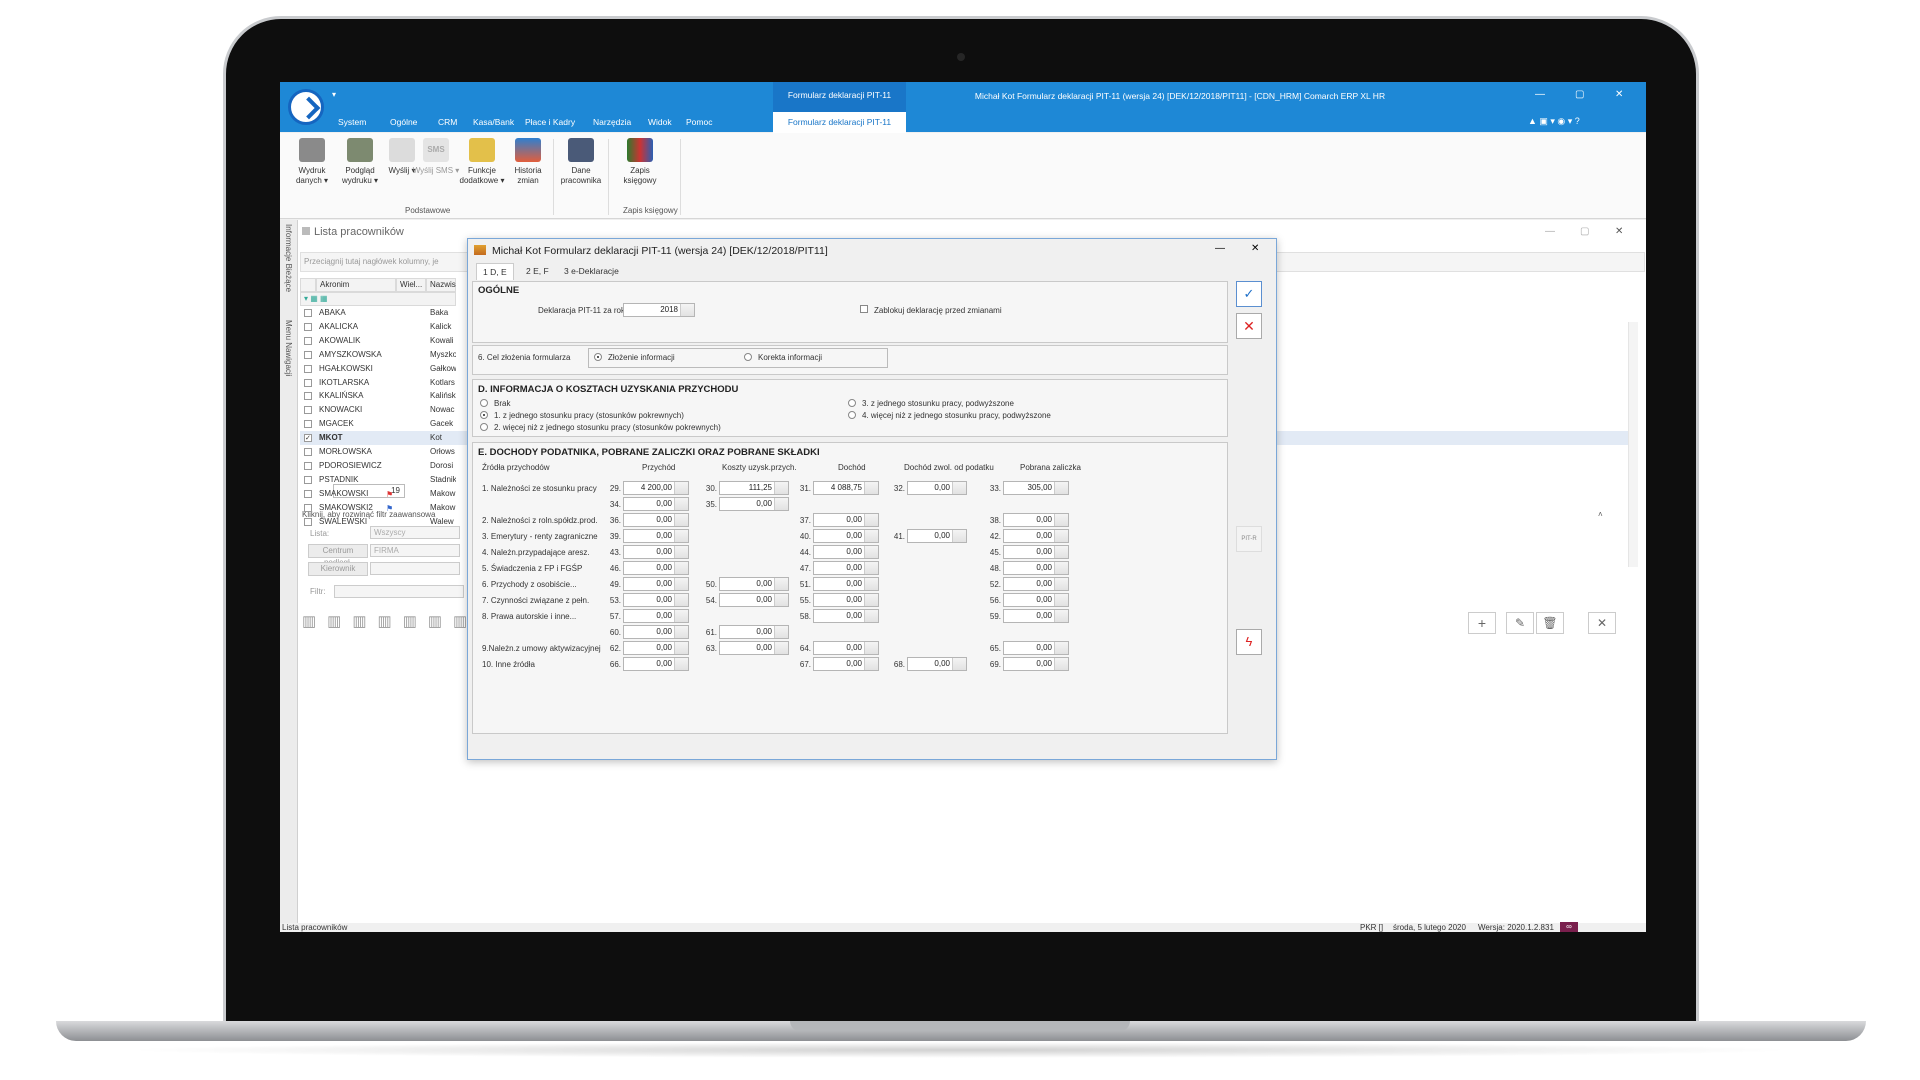  What do you see at coordinates (378, 299) in the screenshot?
I see `filter-row: ▾ ▦ ▦` at bounding box center [378, 299].